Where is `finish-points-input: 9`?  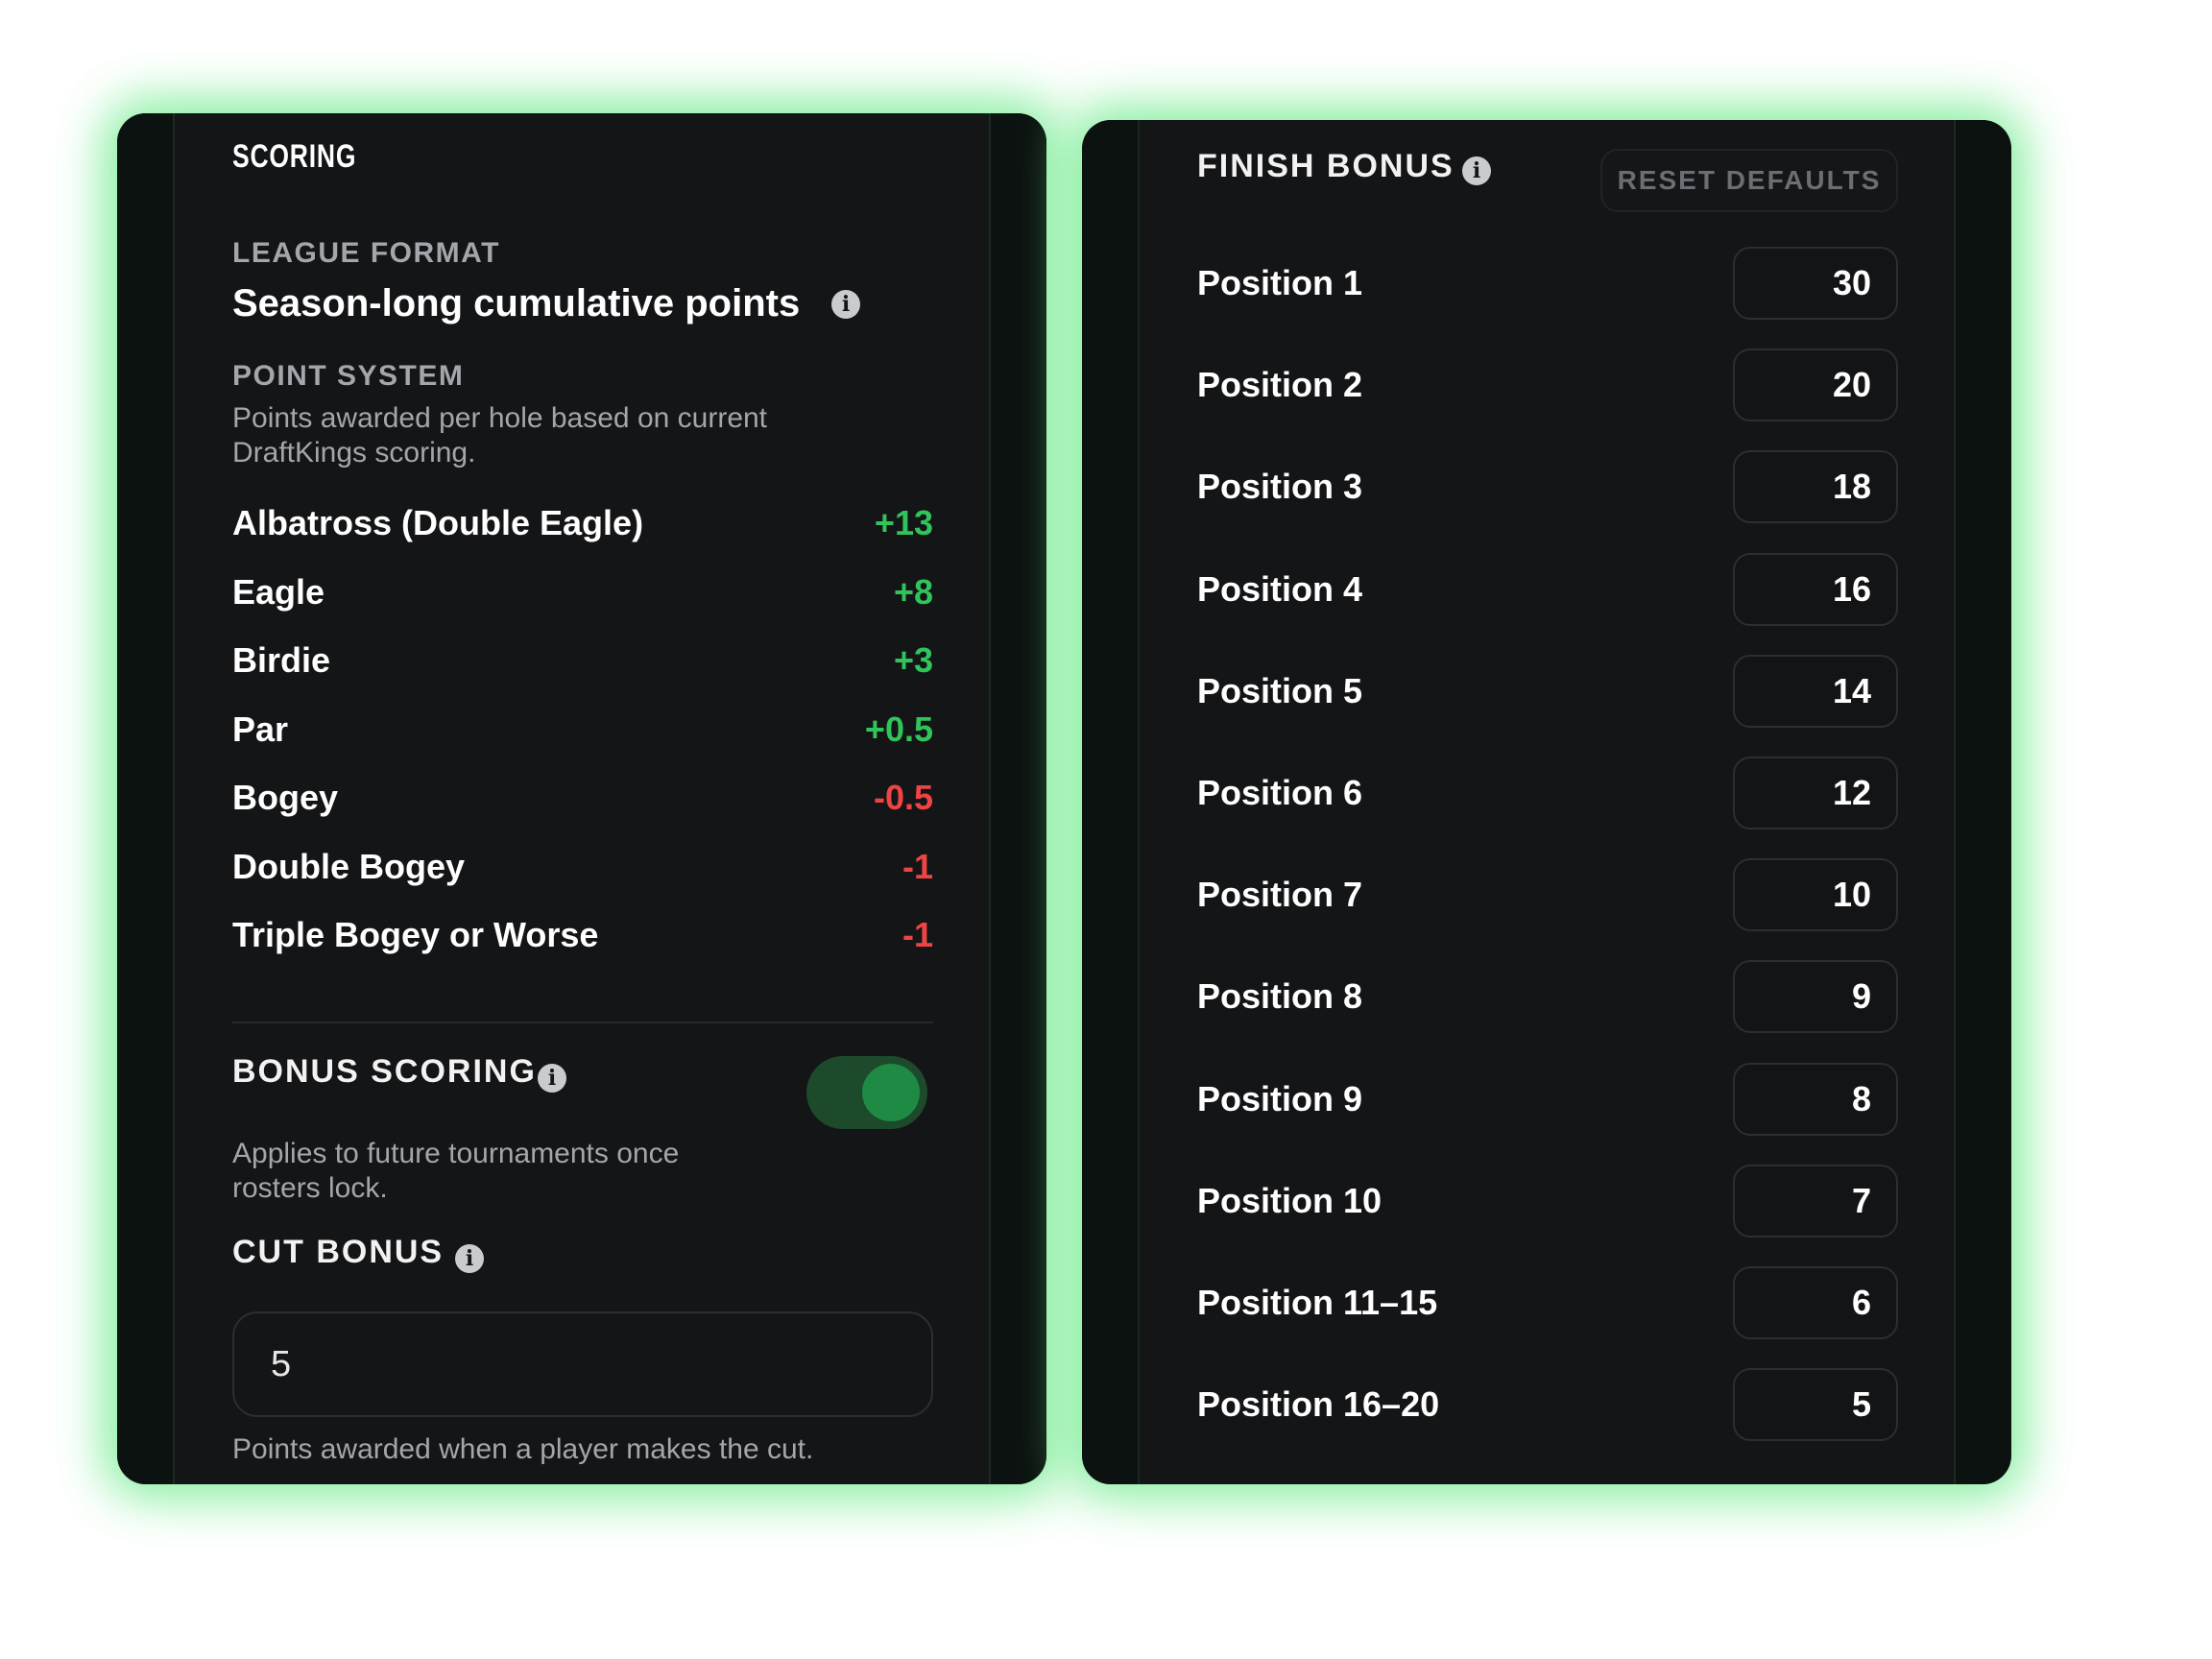 finish-points-input: 9 is located at coordinates (1816, 997).